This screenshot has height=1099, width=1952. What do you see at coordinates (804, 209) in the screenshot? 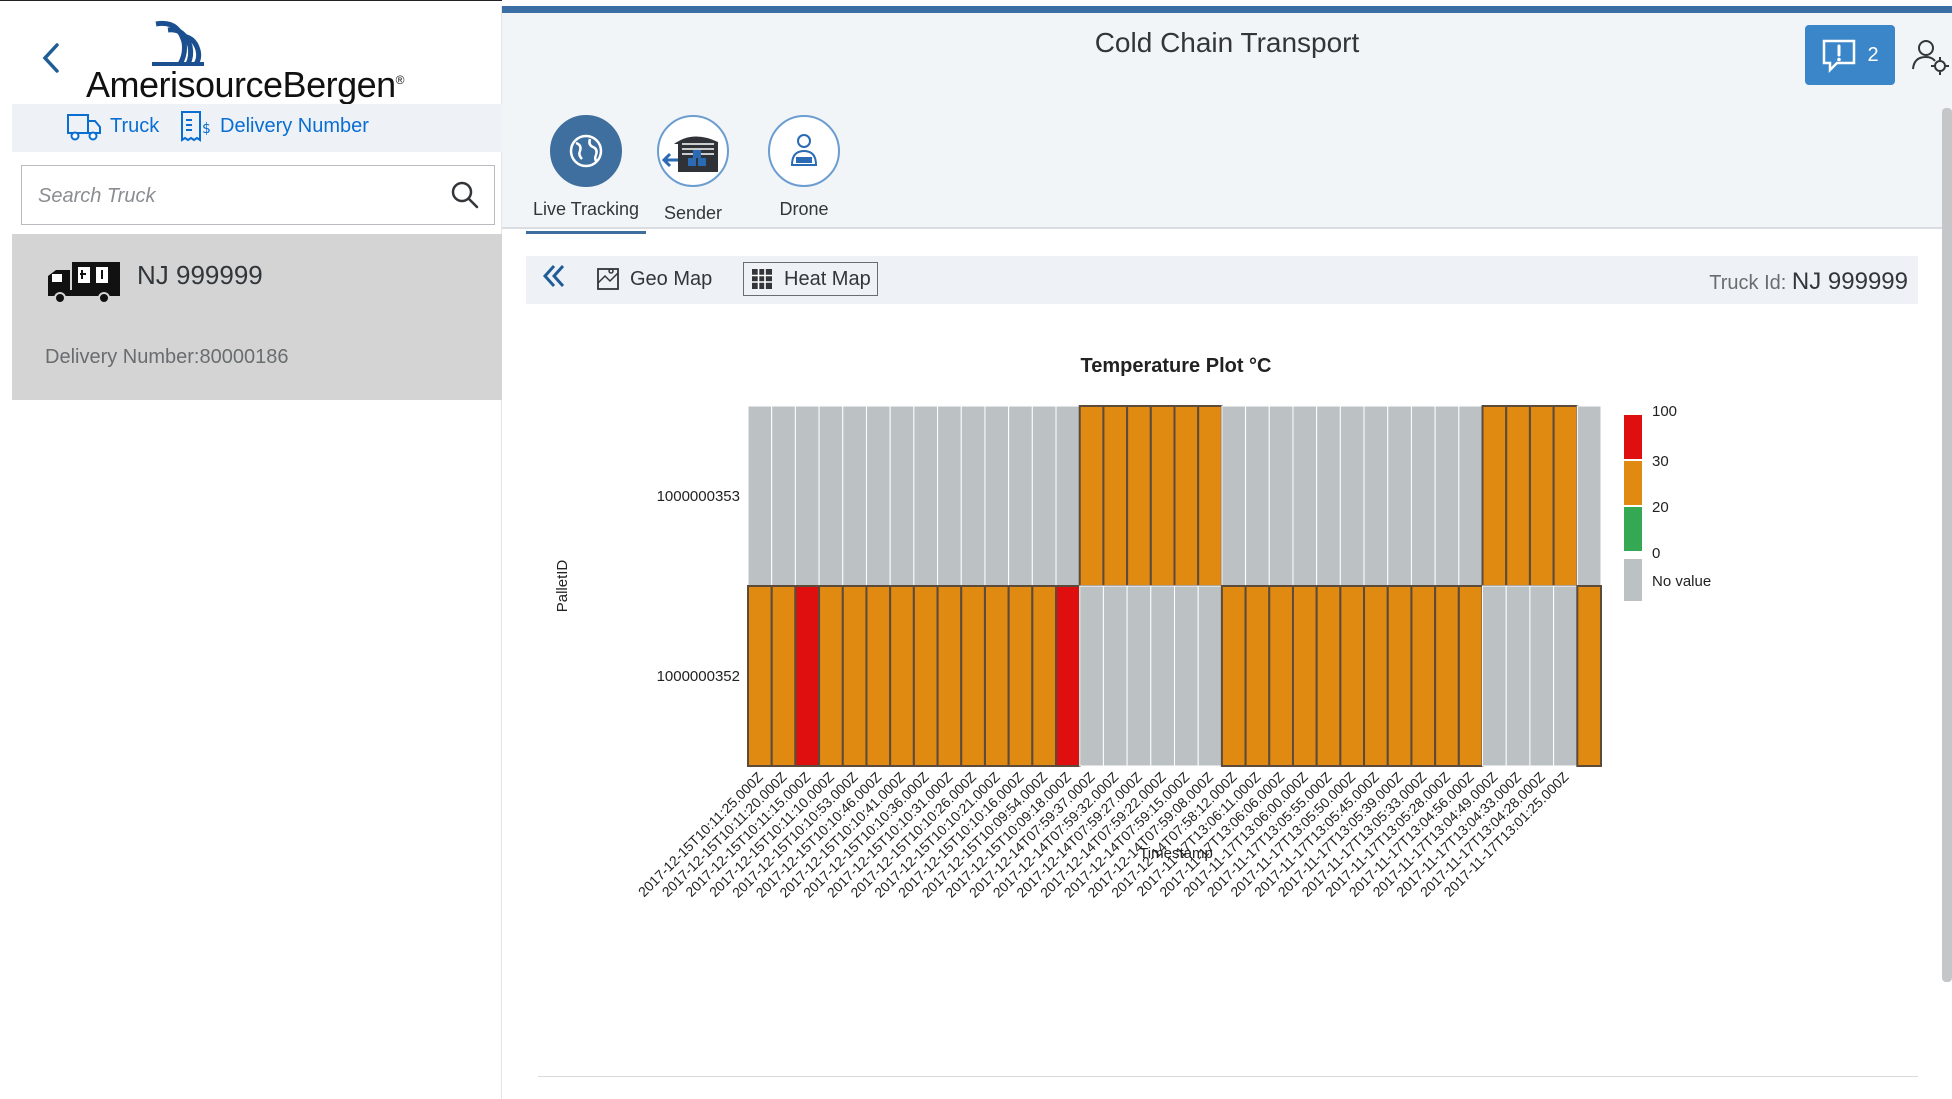
I see `tab-drone-label: Drone` at bounding box center [804, 209].